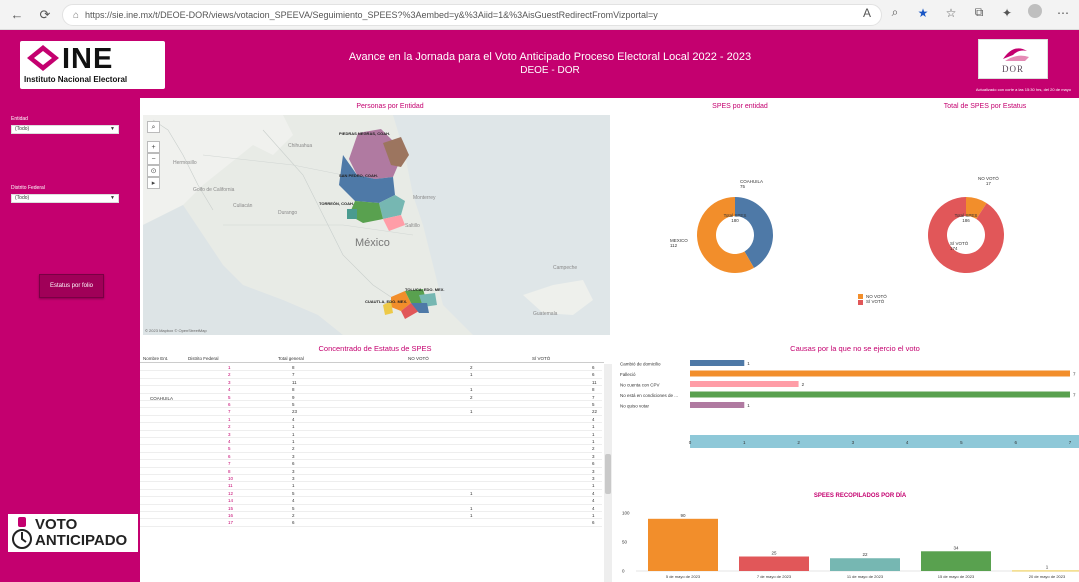 This screenshot has width=1079, height=582. I want to click on cause-label-2: No cuenta con CPV, so click(640, 385).